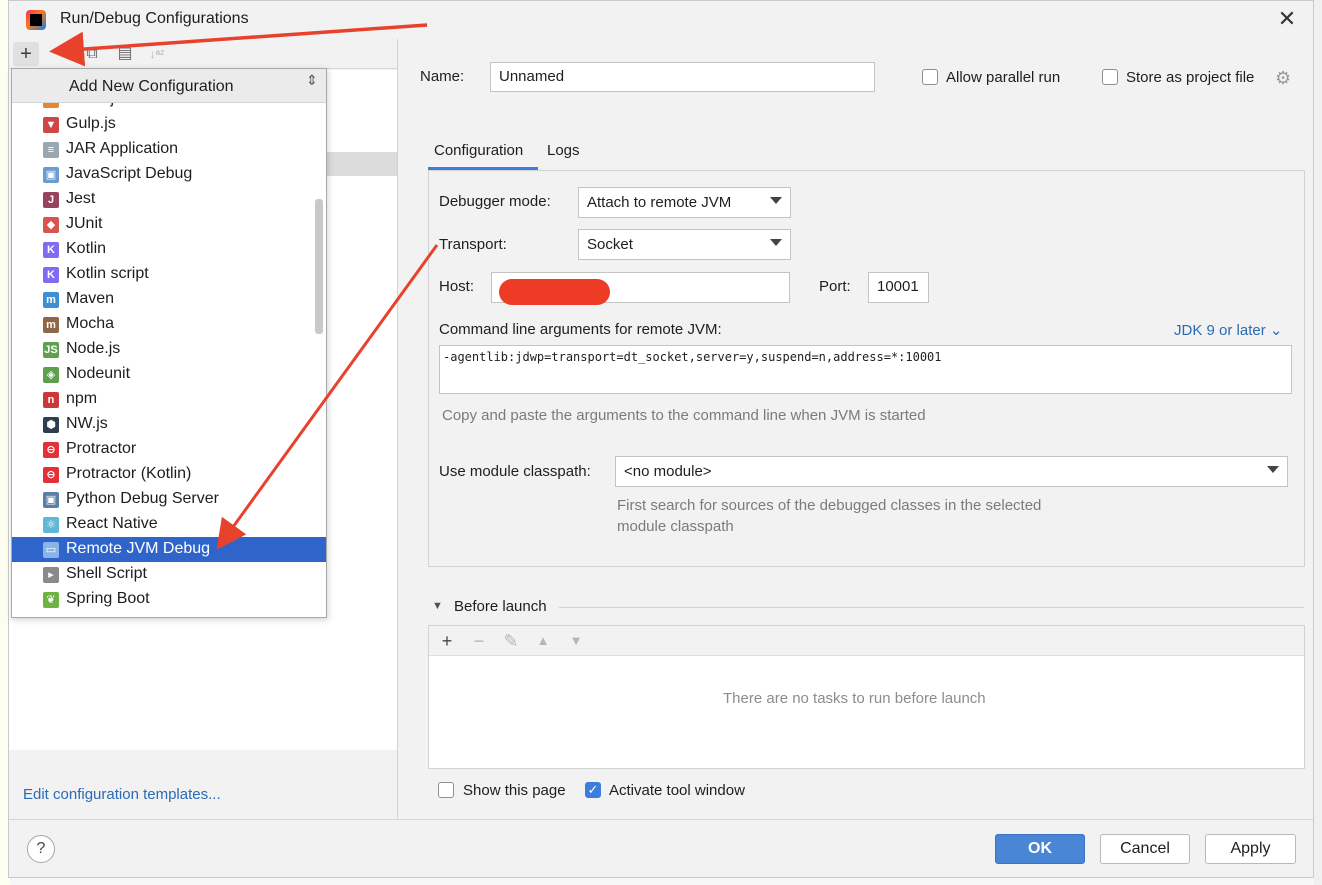 Image resolution: width=1322 pixels, height=885 pixels. What do you see at coordinates (1040, 849) in the screenshot?
I see `ok-button: OK` at bounding box center [1040, 849].